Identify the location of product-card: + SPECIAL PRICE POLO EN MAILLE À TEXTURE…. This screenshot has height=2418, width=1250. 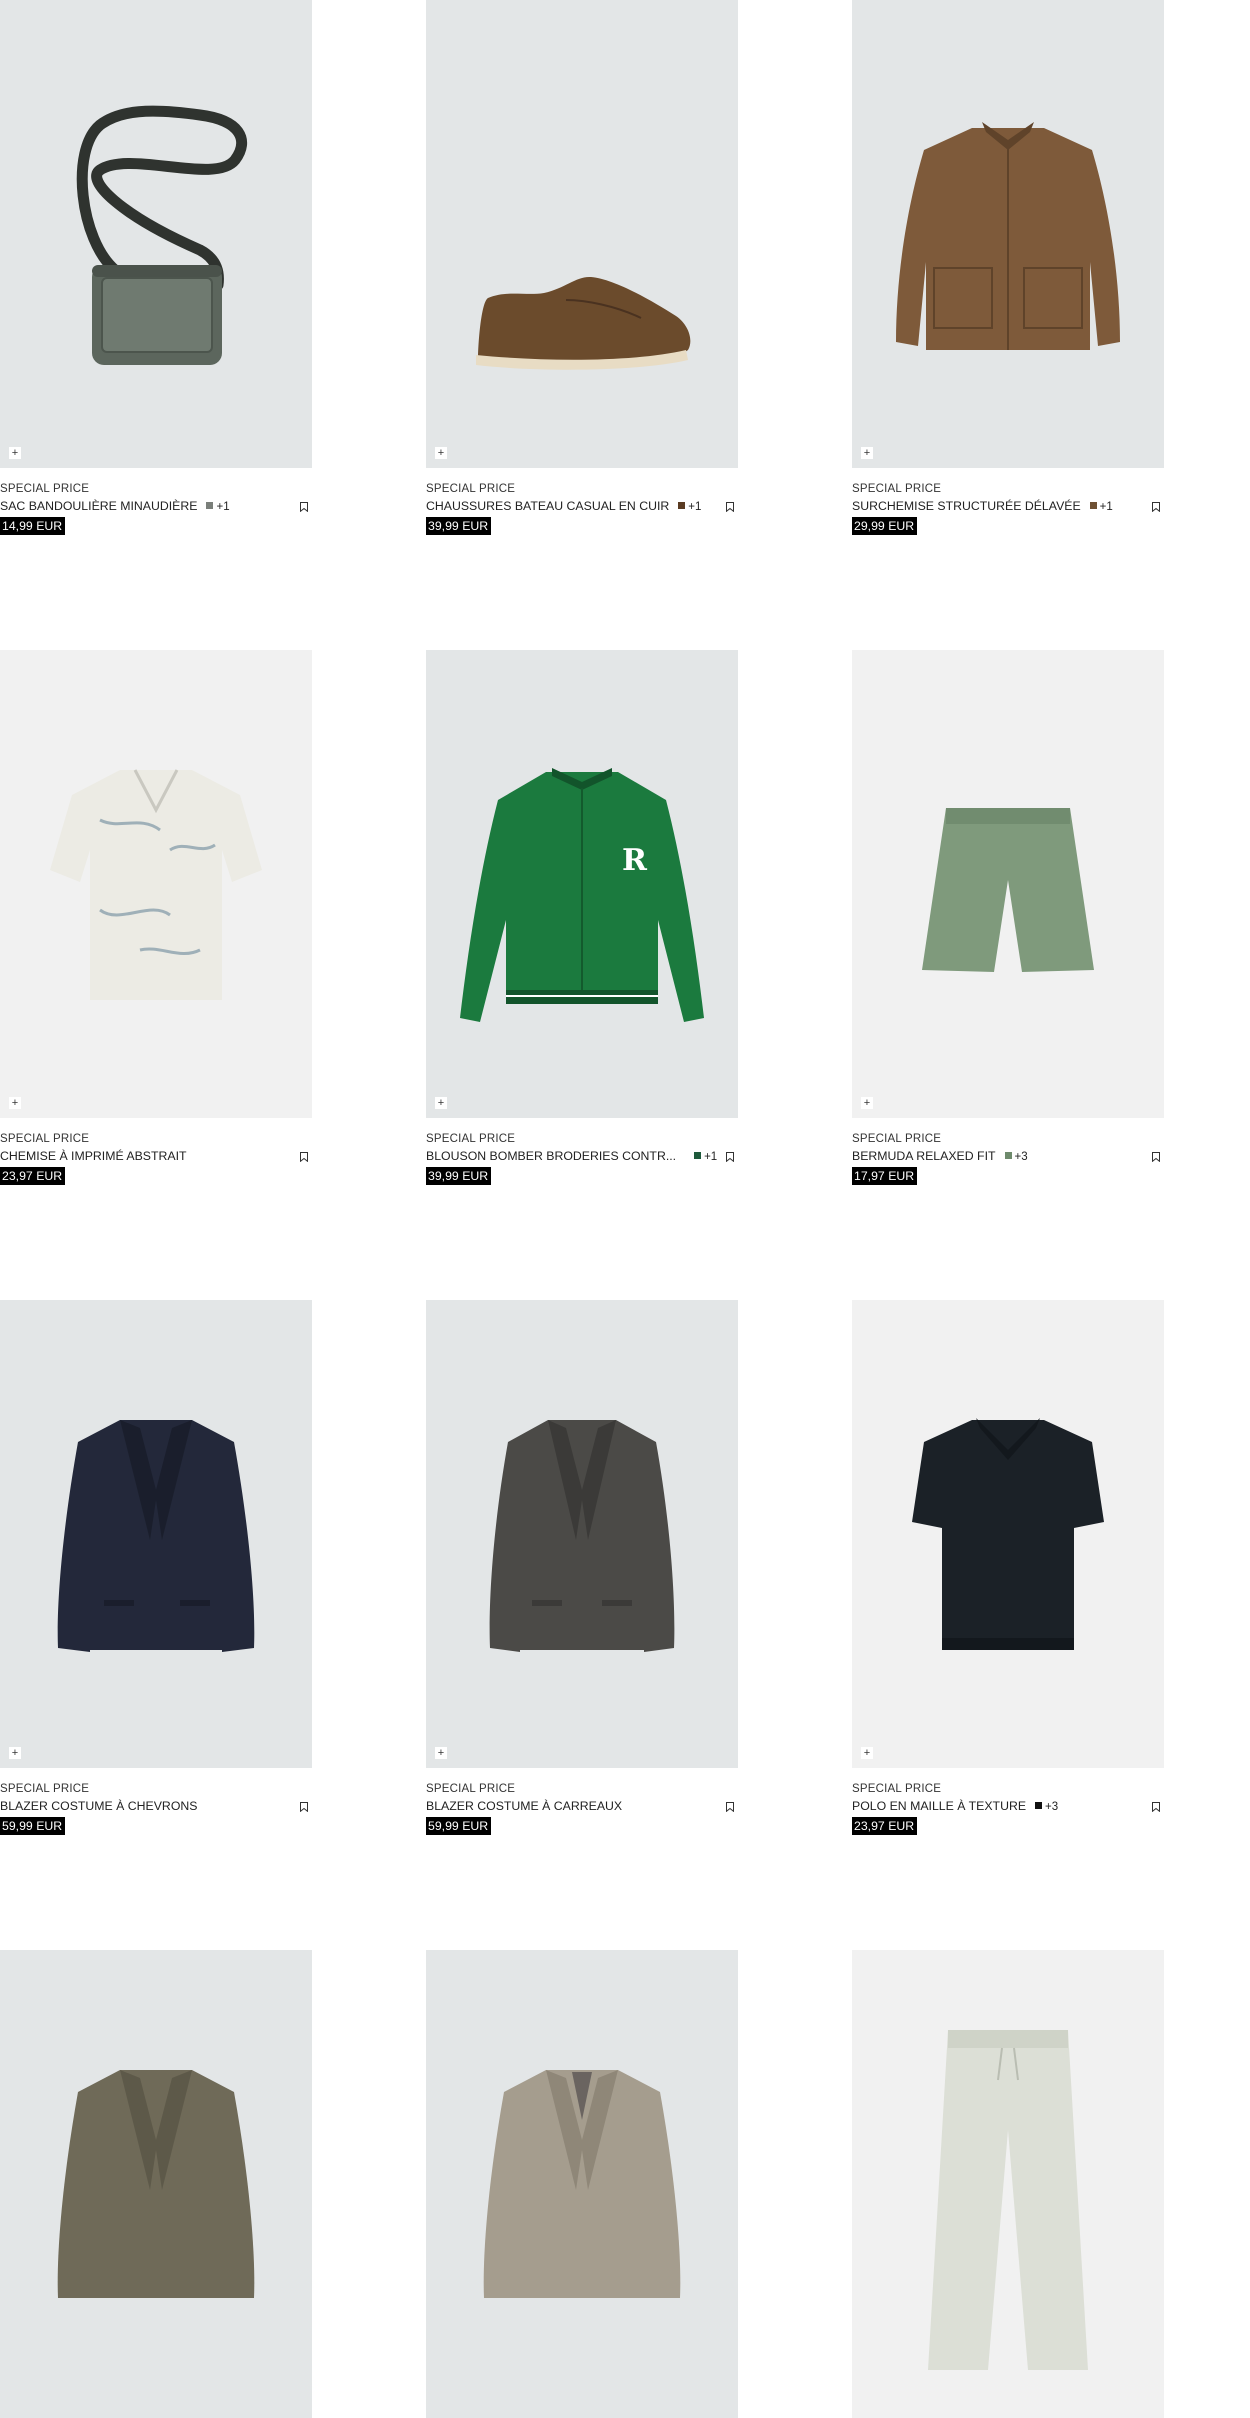
(1008, 1567).